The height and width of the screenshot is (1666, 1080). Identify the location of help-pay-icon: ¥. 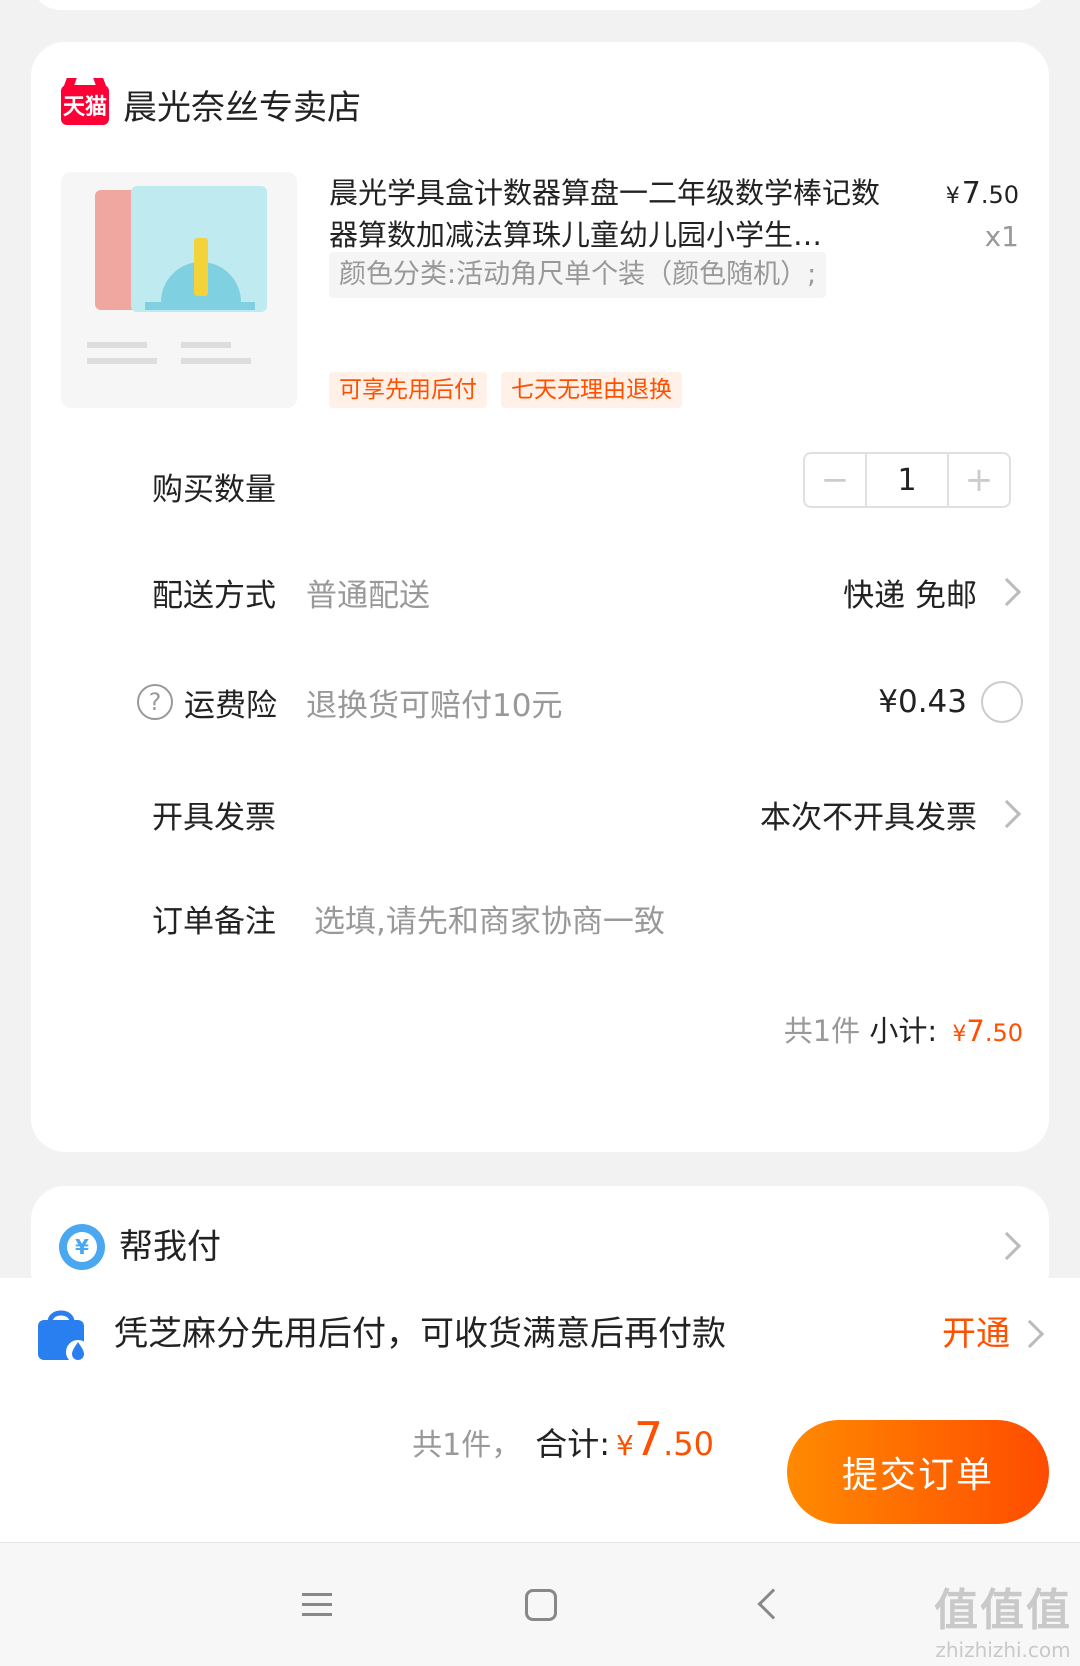
(82, 1247).